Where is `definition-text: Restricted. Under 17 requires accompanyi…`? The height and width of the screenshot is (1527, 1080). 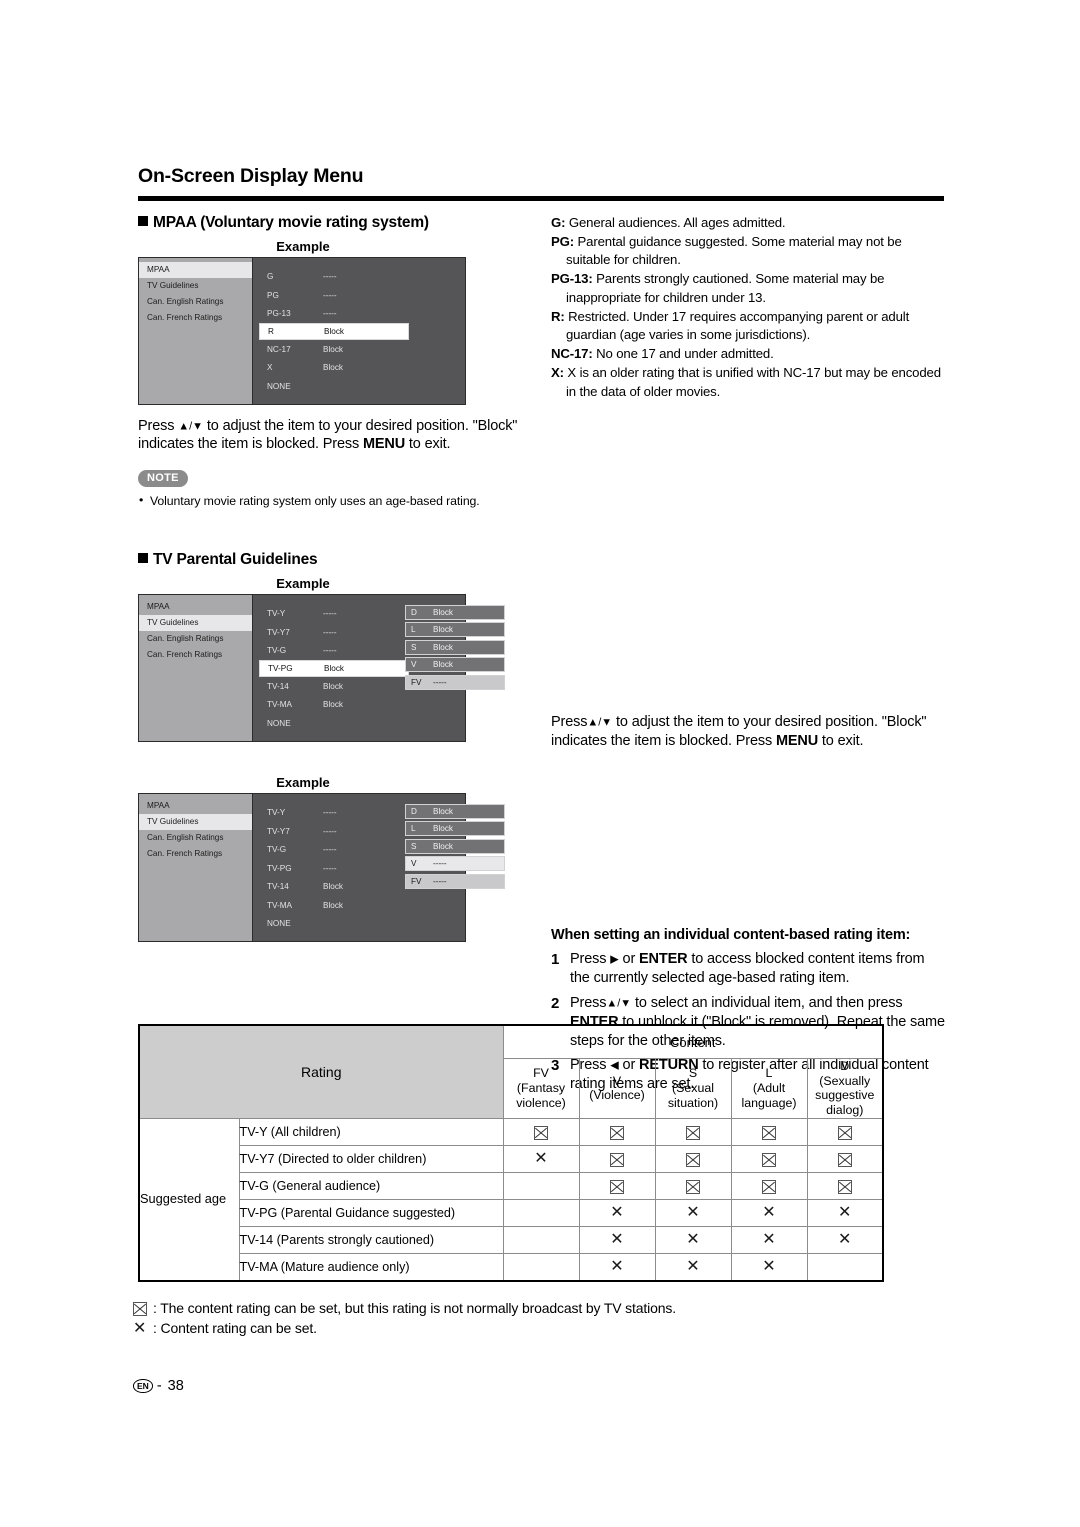 definition-text: Restricted. Under 17 requires accompanyi… is located at coordinates (737, 325).